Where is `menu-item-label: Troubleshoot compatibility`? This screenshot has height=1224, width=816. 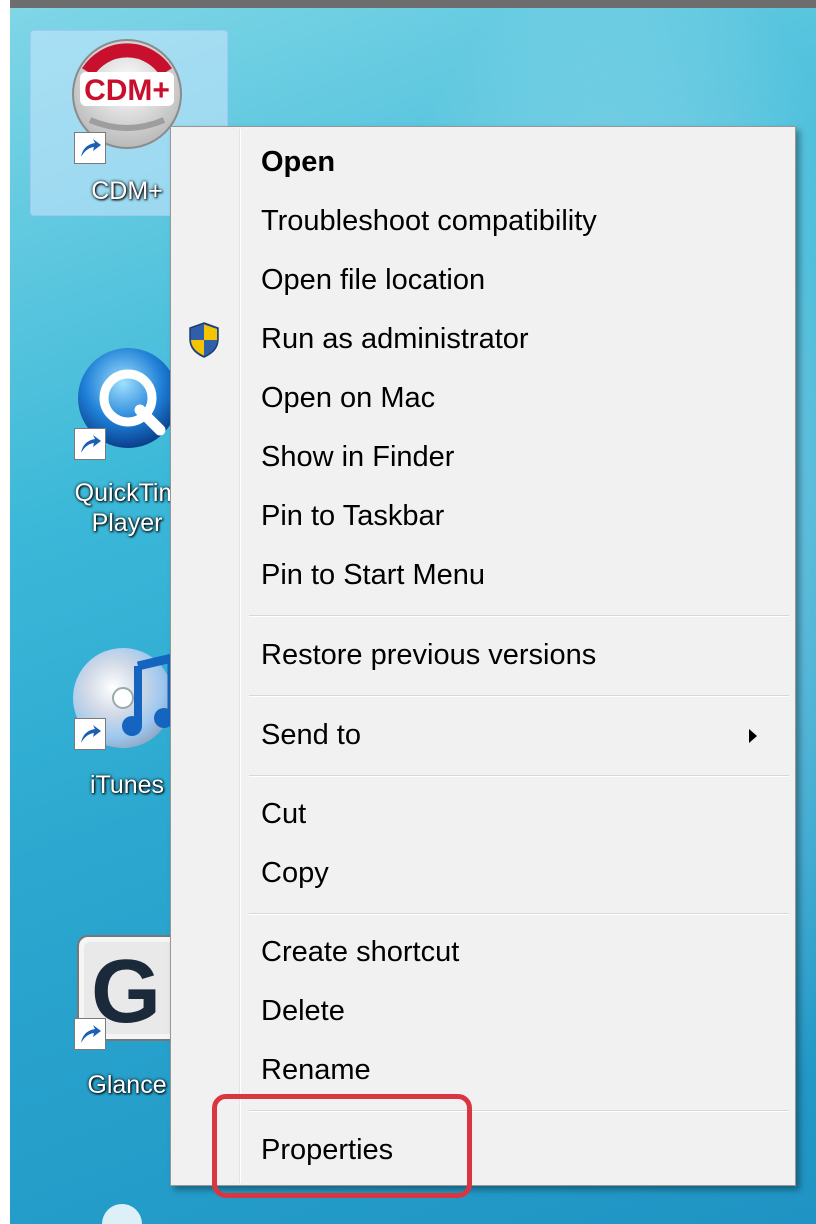
menu-item-label: Troubleshoot compatibility is located at coordinates (429, 221).